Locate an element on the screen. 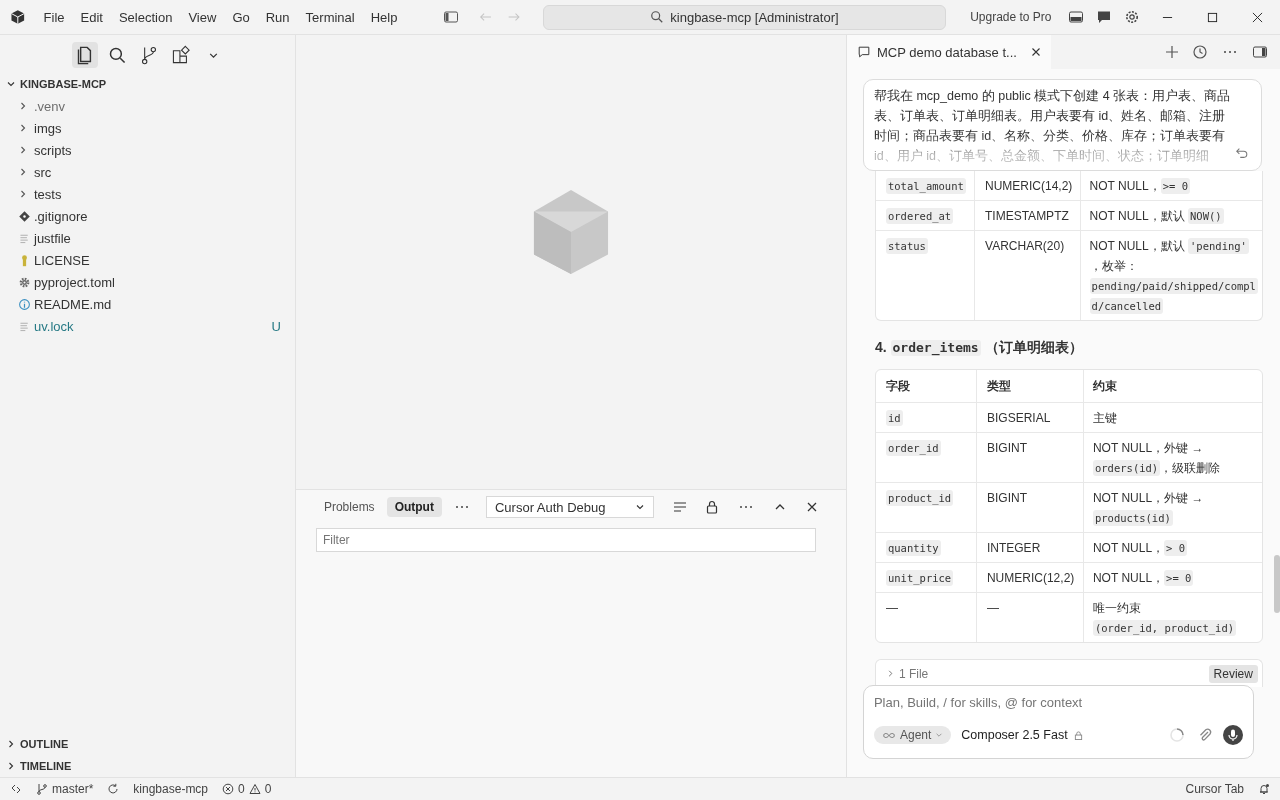 The width and height of the screenshot is (1280, 800). paperclip-icon is located at coordinates (1205, 735).